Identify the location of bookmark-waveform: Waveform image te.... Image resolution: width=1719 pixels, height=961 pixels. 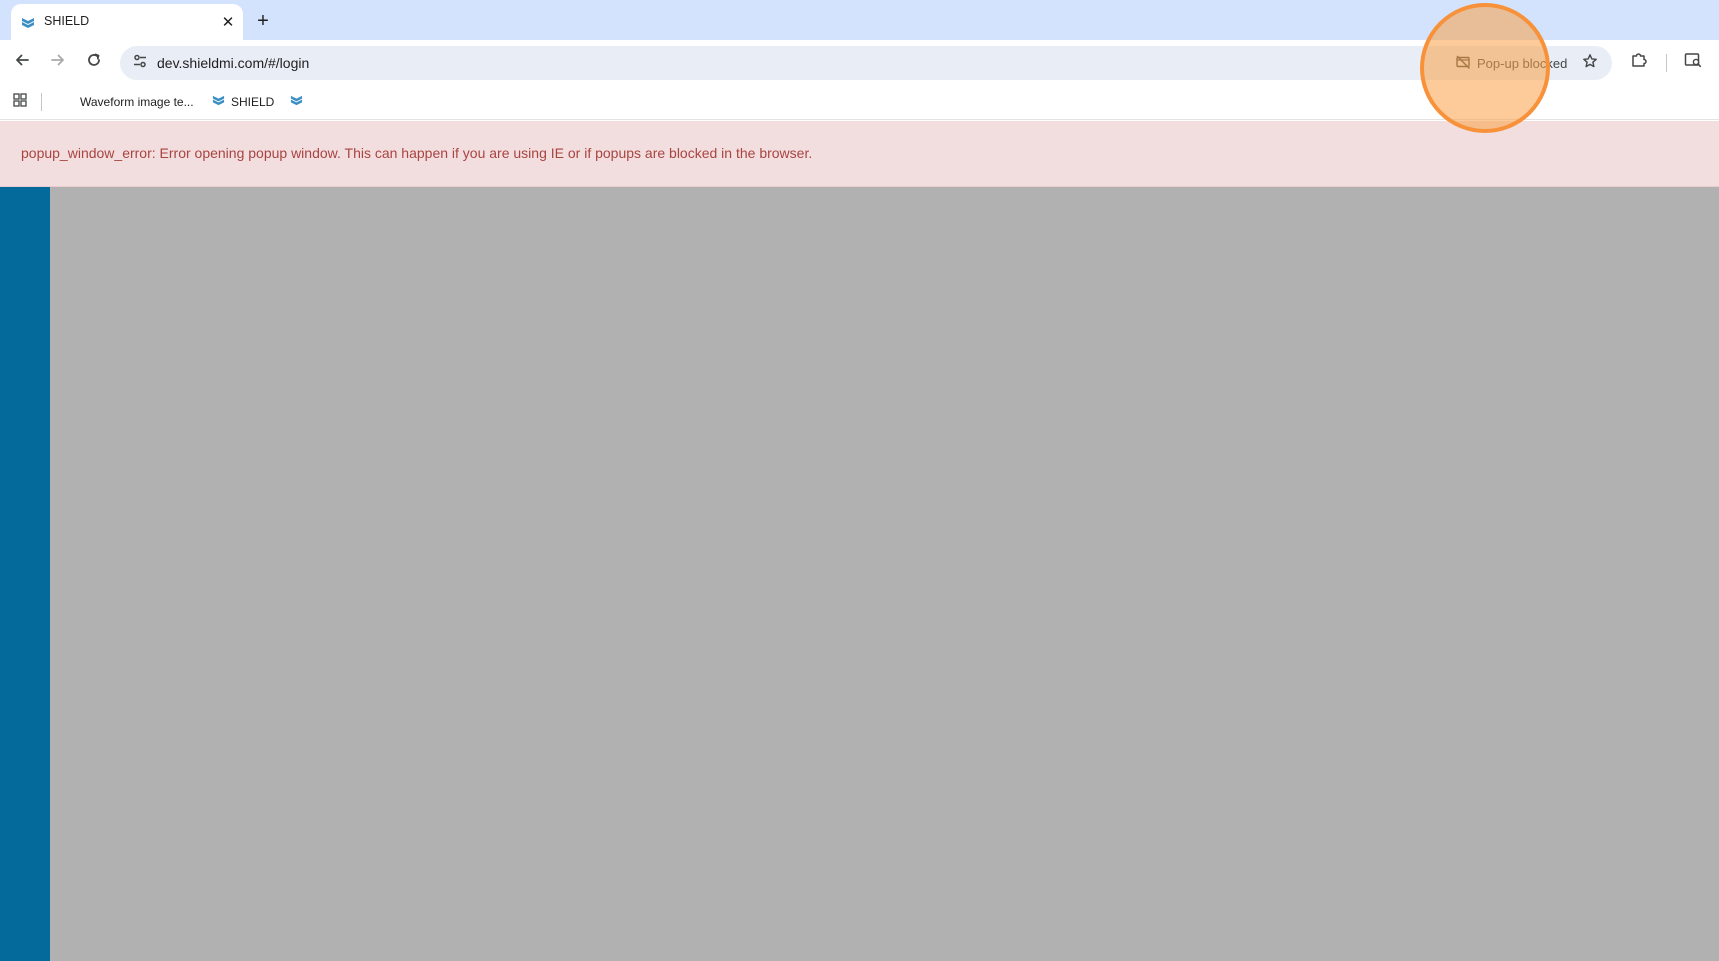
(137, 102).